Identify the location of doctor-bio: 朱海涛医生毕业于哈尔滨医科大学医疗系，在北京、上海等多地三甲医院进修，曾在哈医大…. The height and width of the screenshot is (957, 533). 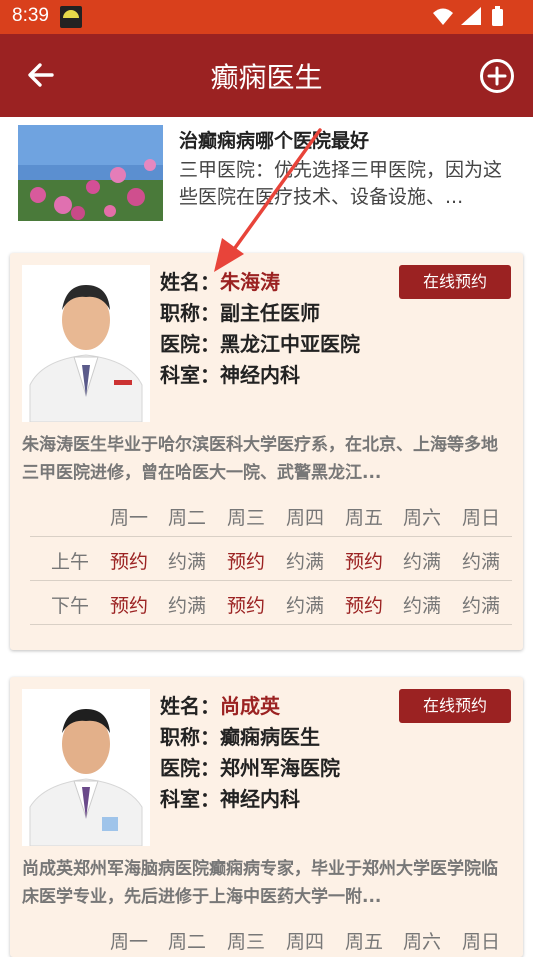
(260, 459).